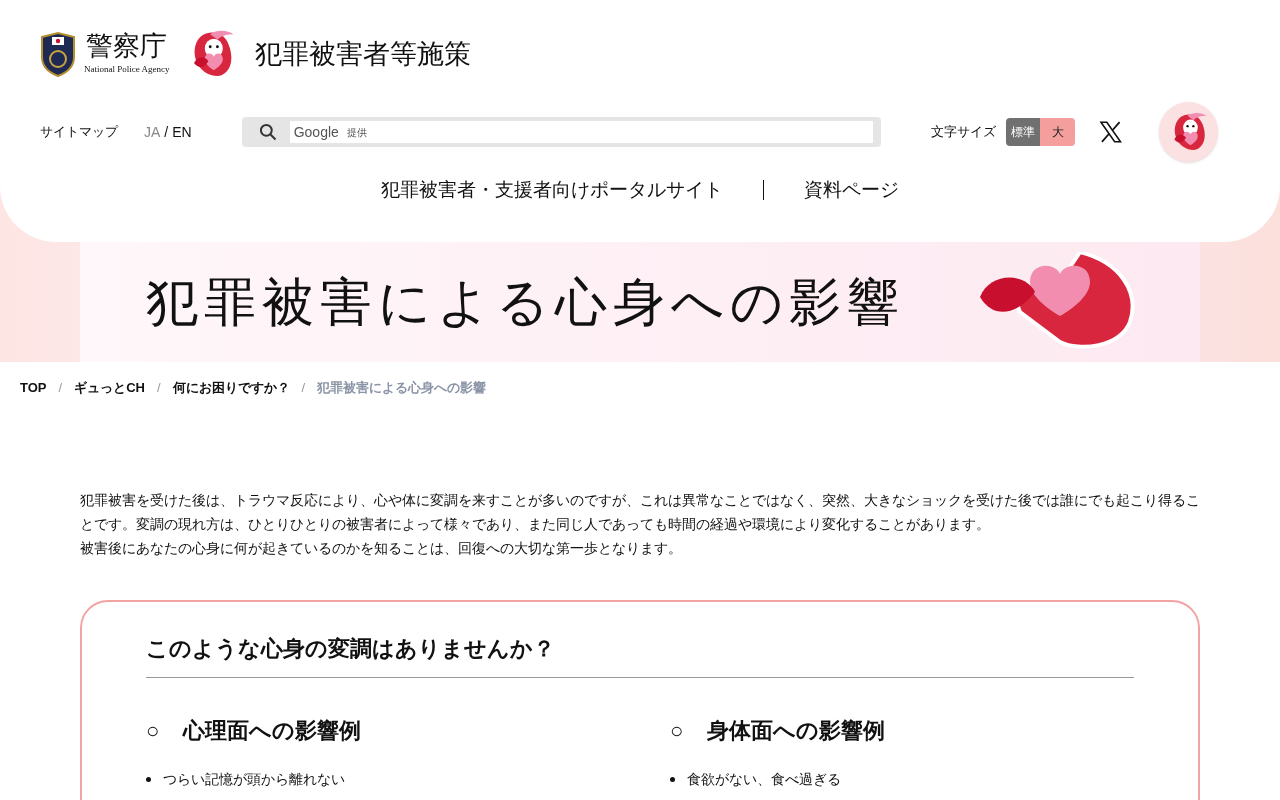 Image resolution: width=1280 pixels, height=800 pixels. Describe the element at coordinates (231, 388) in the screenshot. I see `breadcrumb-link: 何にお困りですか？` at that location.